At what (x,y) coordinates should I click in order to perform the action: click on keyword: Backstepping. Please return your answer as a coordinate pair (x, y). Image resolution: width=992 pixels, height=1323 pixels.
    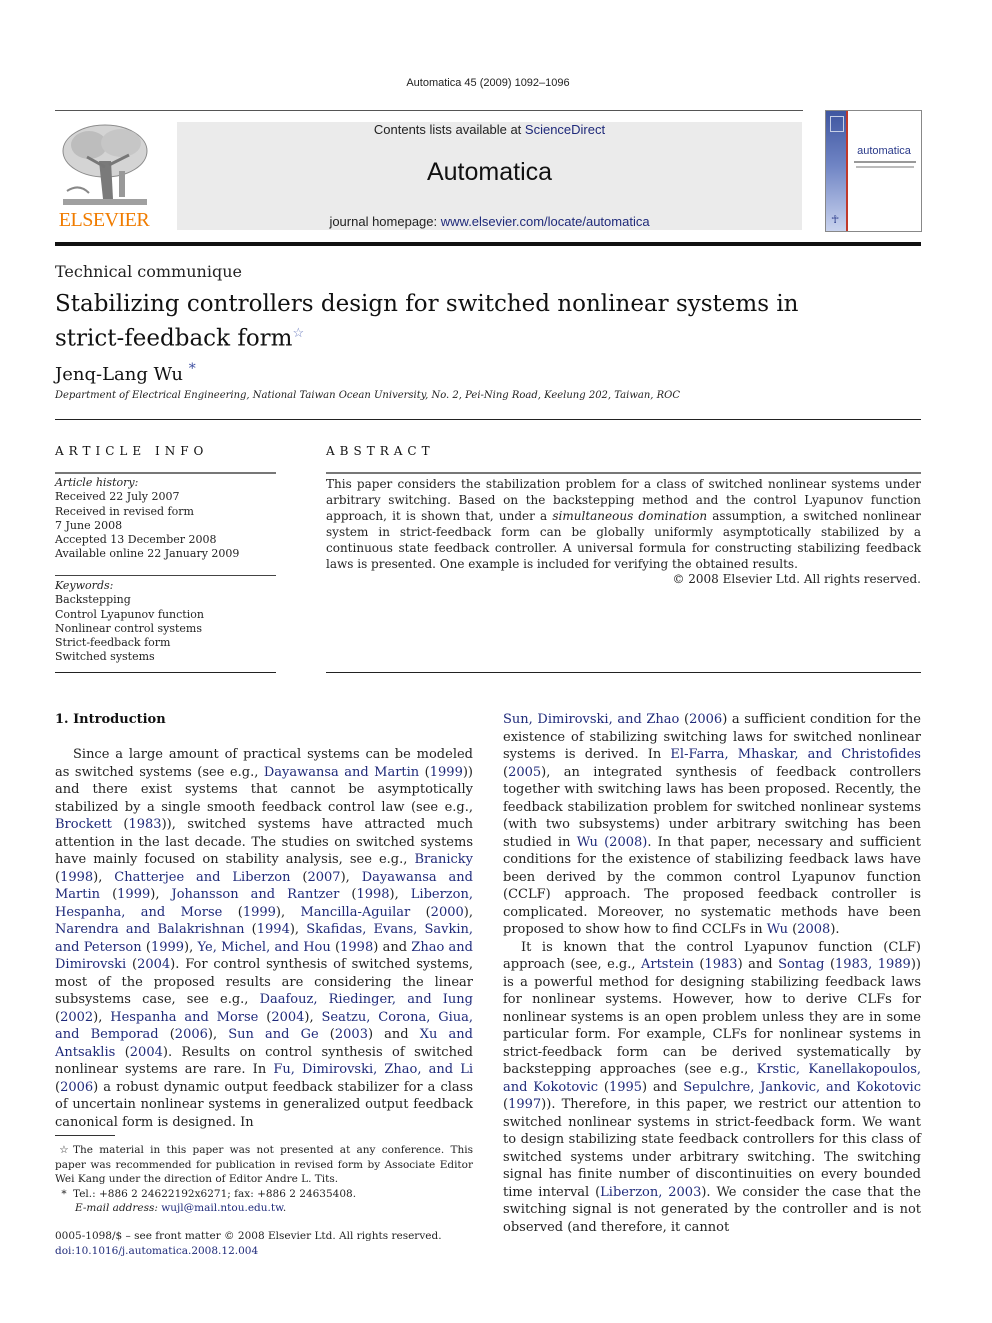
    Looking at the image, I should click on (93, 600).